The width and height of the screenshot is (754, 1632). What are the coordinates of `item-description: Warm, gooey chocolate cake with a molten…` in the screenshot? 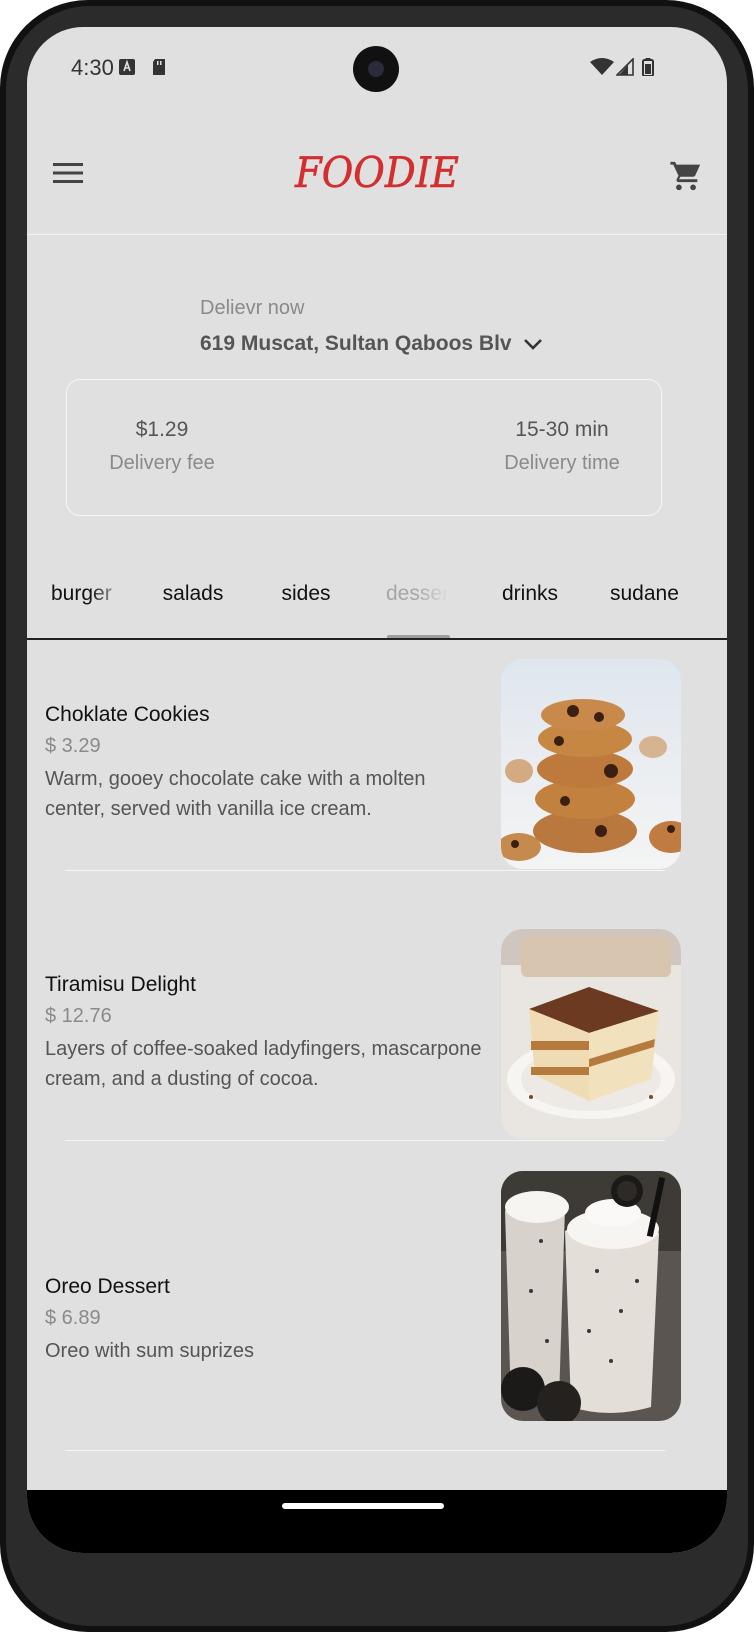 It's located at (235, 794).